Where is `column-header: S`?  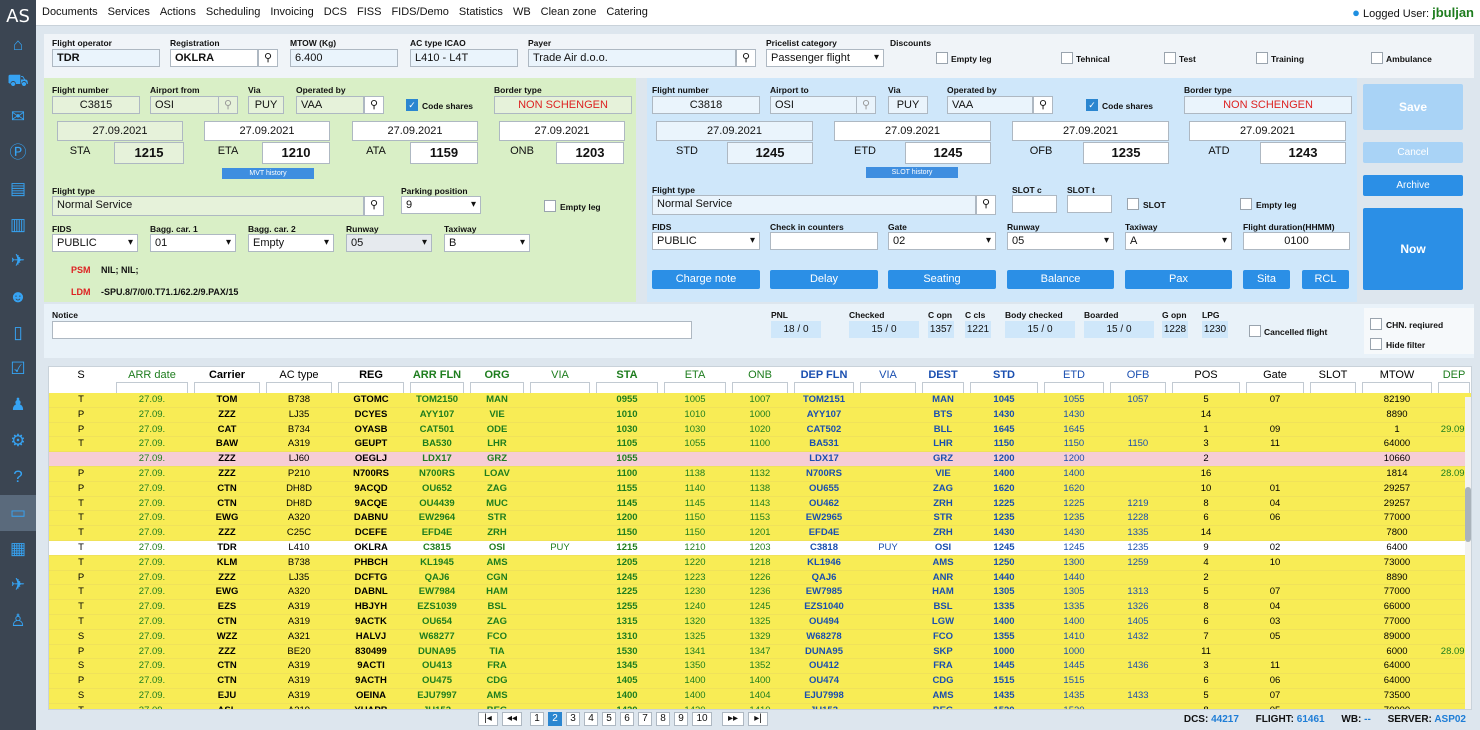
column-header: S is located at coordinates (81, 375).